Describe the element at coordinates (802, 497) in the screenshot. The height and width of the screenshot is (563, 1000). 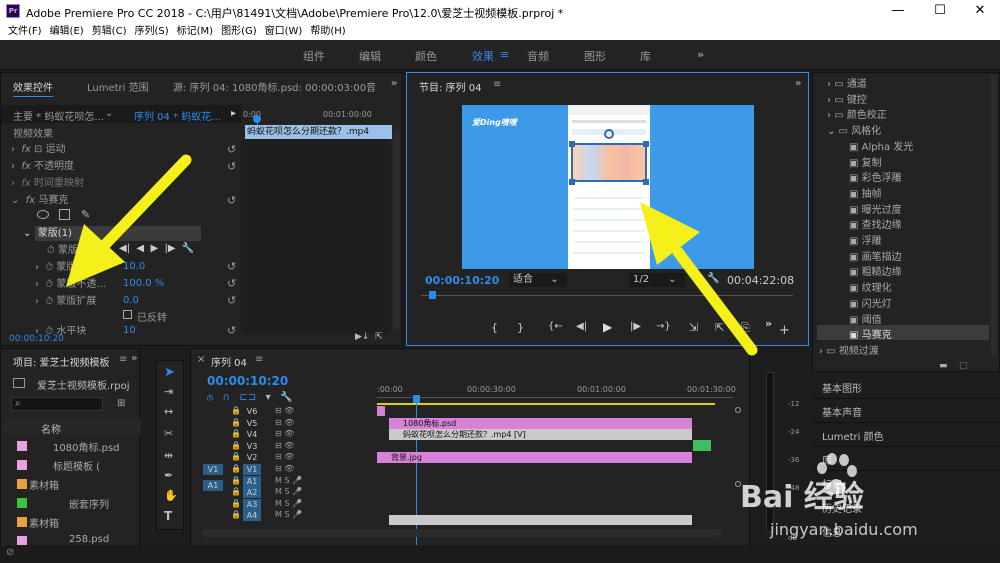
I see `baidu-brand: Bai 经验` at that location.